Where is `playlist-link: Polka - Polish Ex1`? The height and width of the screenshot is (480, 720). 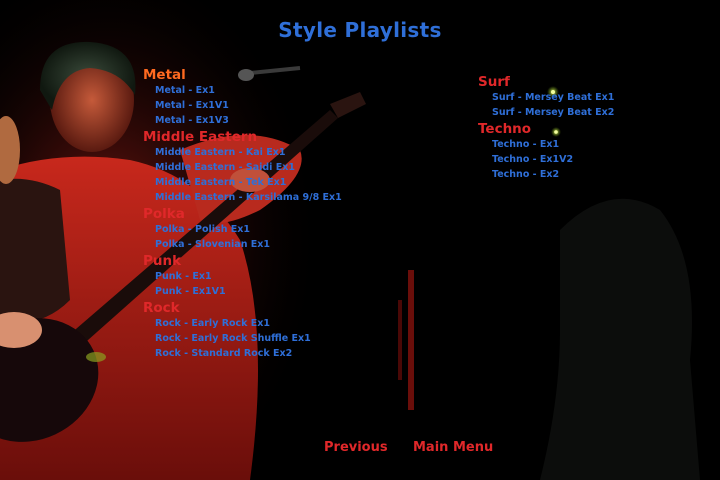 playlist-link: Polka - Polish Ex1 is located at coordinates (303, 229).